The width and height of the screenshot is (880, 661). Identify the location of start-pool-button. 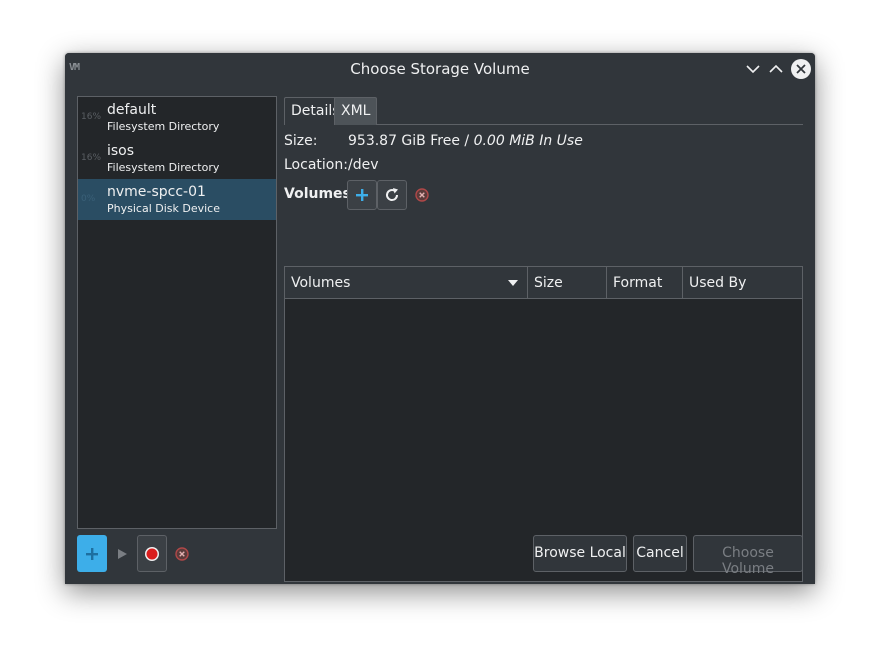
(122, 553).